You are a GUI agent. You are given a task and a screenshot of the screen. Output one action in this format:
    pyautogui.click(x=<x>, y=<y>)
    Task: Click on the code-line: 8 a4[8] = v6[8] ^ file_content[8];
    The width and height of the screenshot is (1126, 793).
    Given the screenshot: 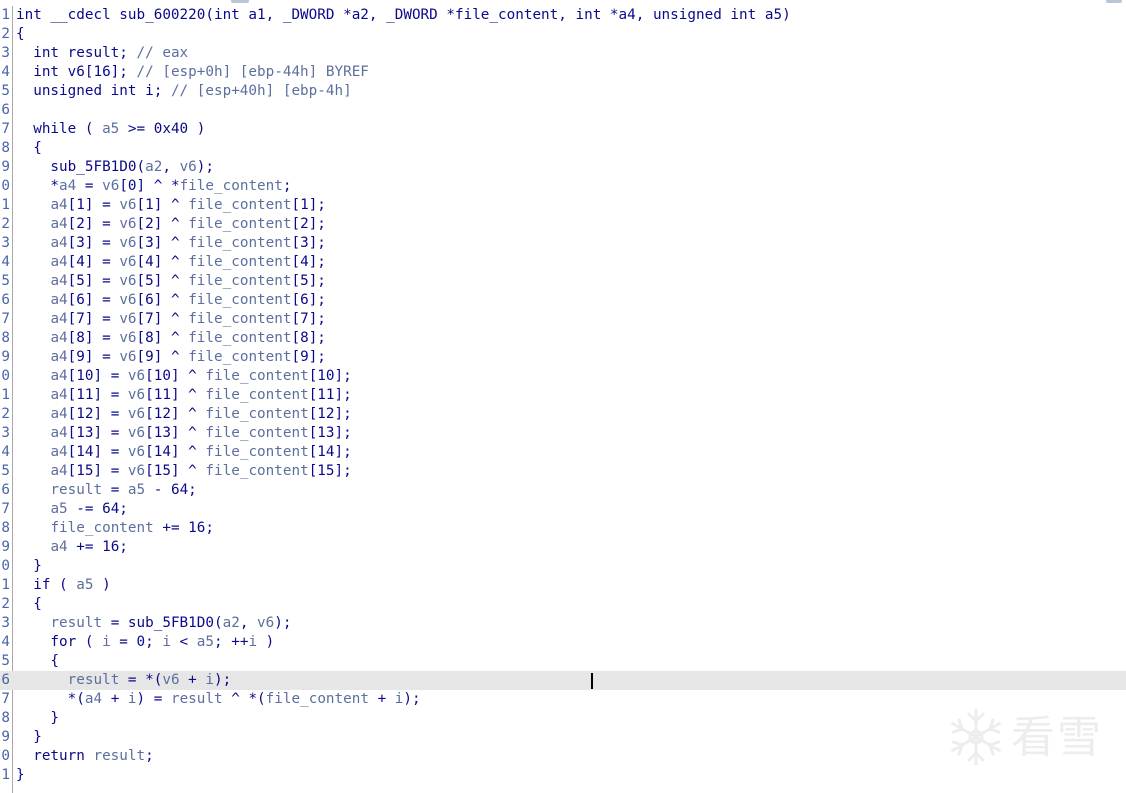 What is the action you would take?
    pyautogui.click(x=563, y=338)
    